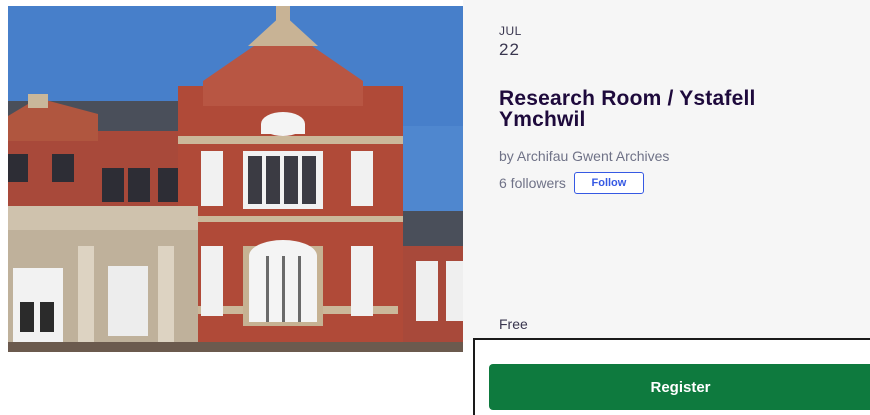  Describe the element at coordinates (509, 49) in the screenshot. I see `event-date-day: 22` at that location.